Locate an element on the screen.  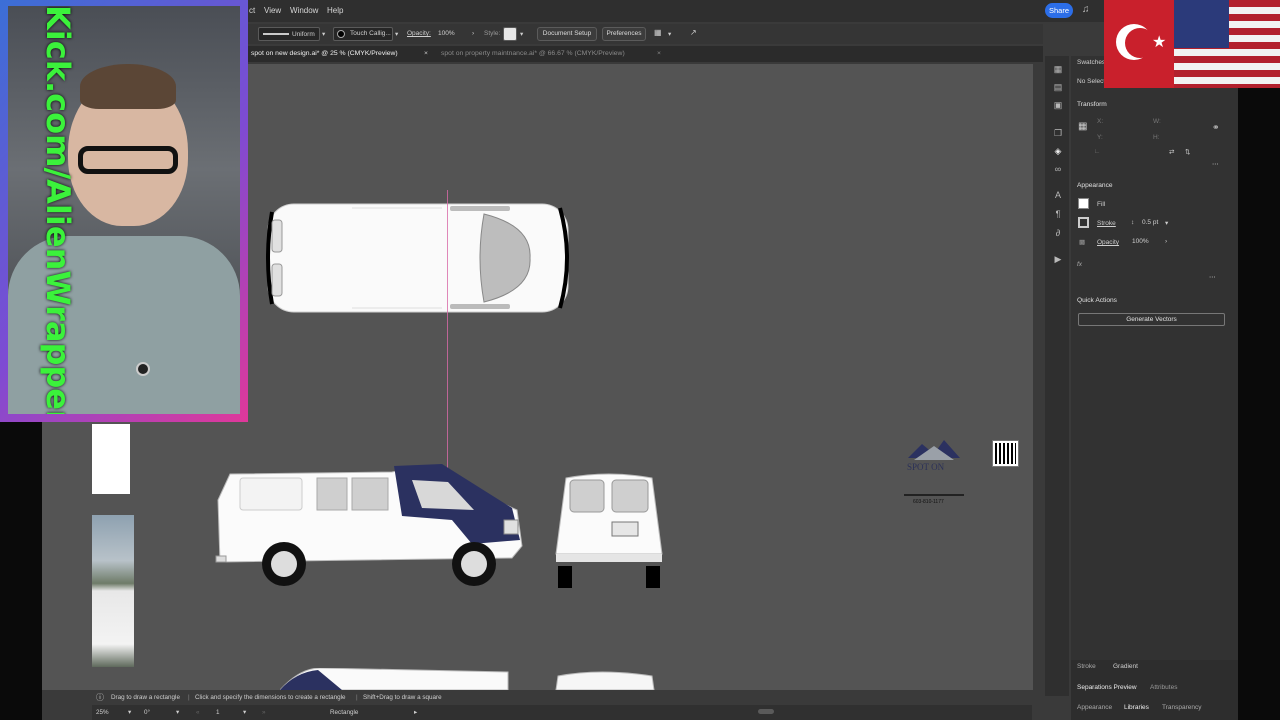
fx-button: fx is located at coordinates (1079, 264).